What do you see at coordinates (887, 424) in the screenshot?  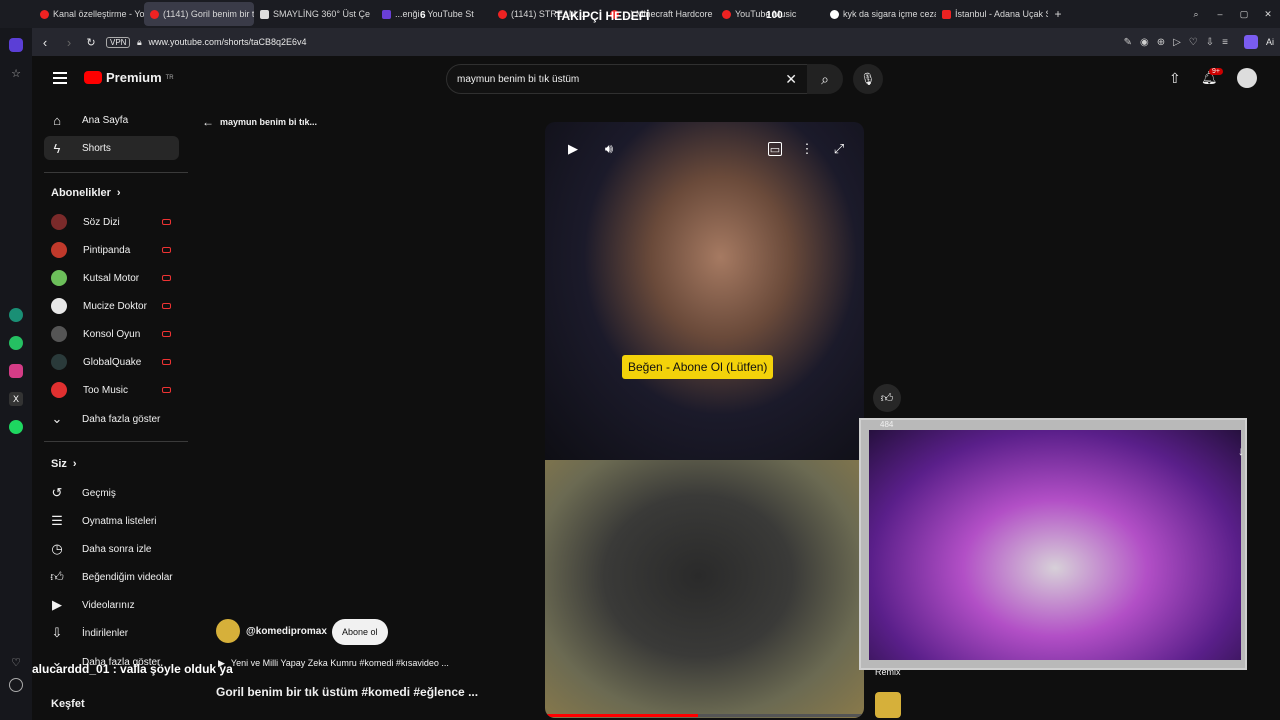 I see `like-count: 484` at bounding box center [887, 424].